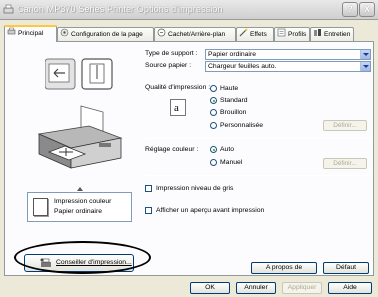 This screenshot has width=378, height=297. I want to click on quality-standard-label: Standard, so click(234, 100).